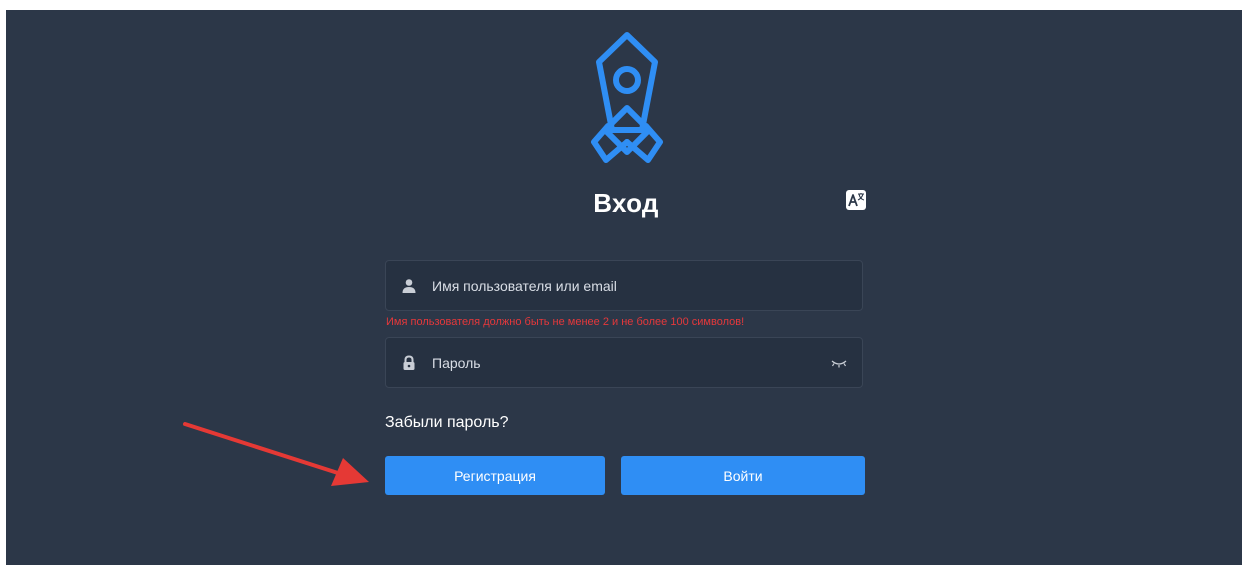  I want to click on user-icon, so click(409, 286).